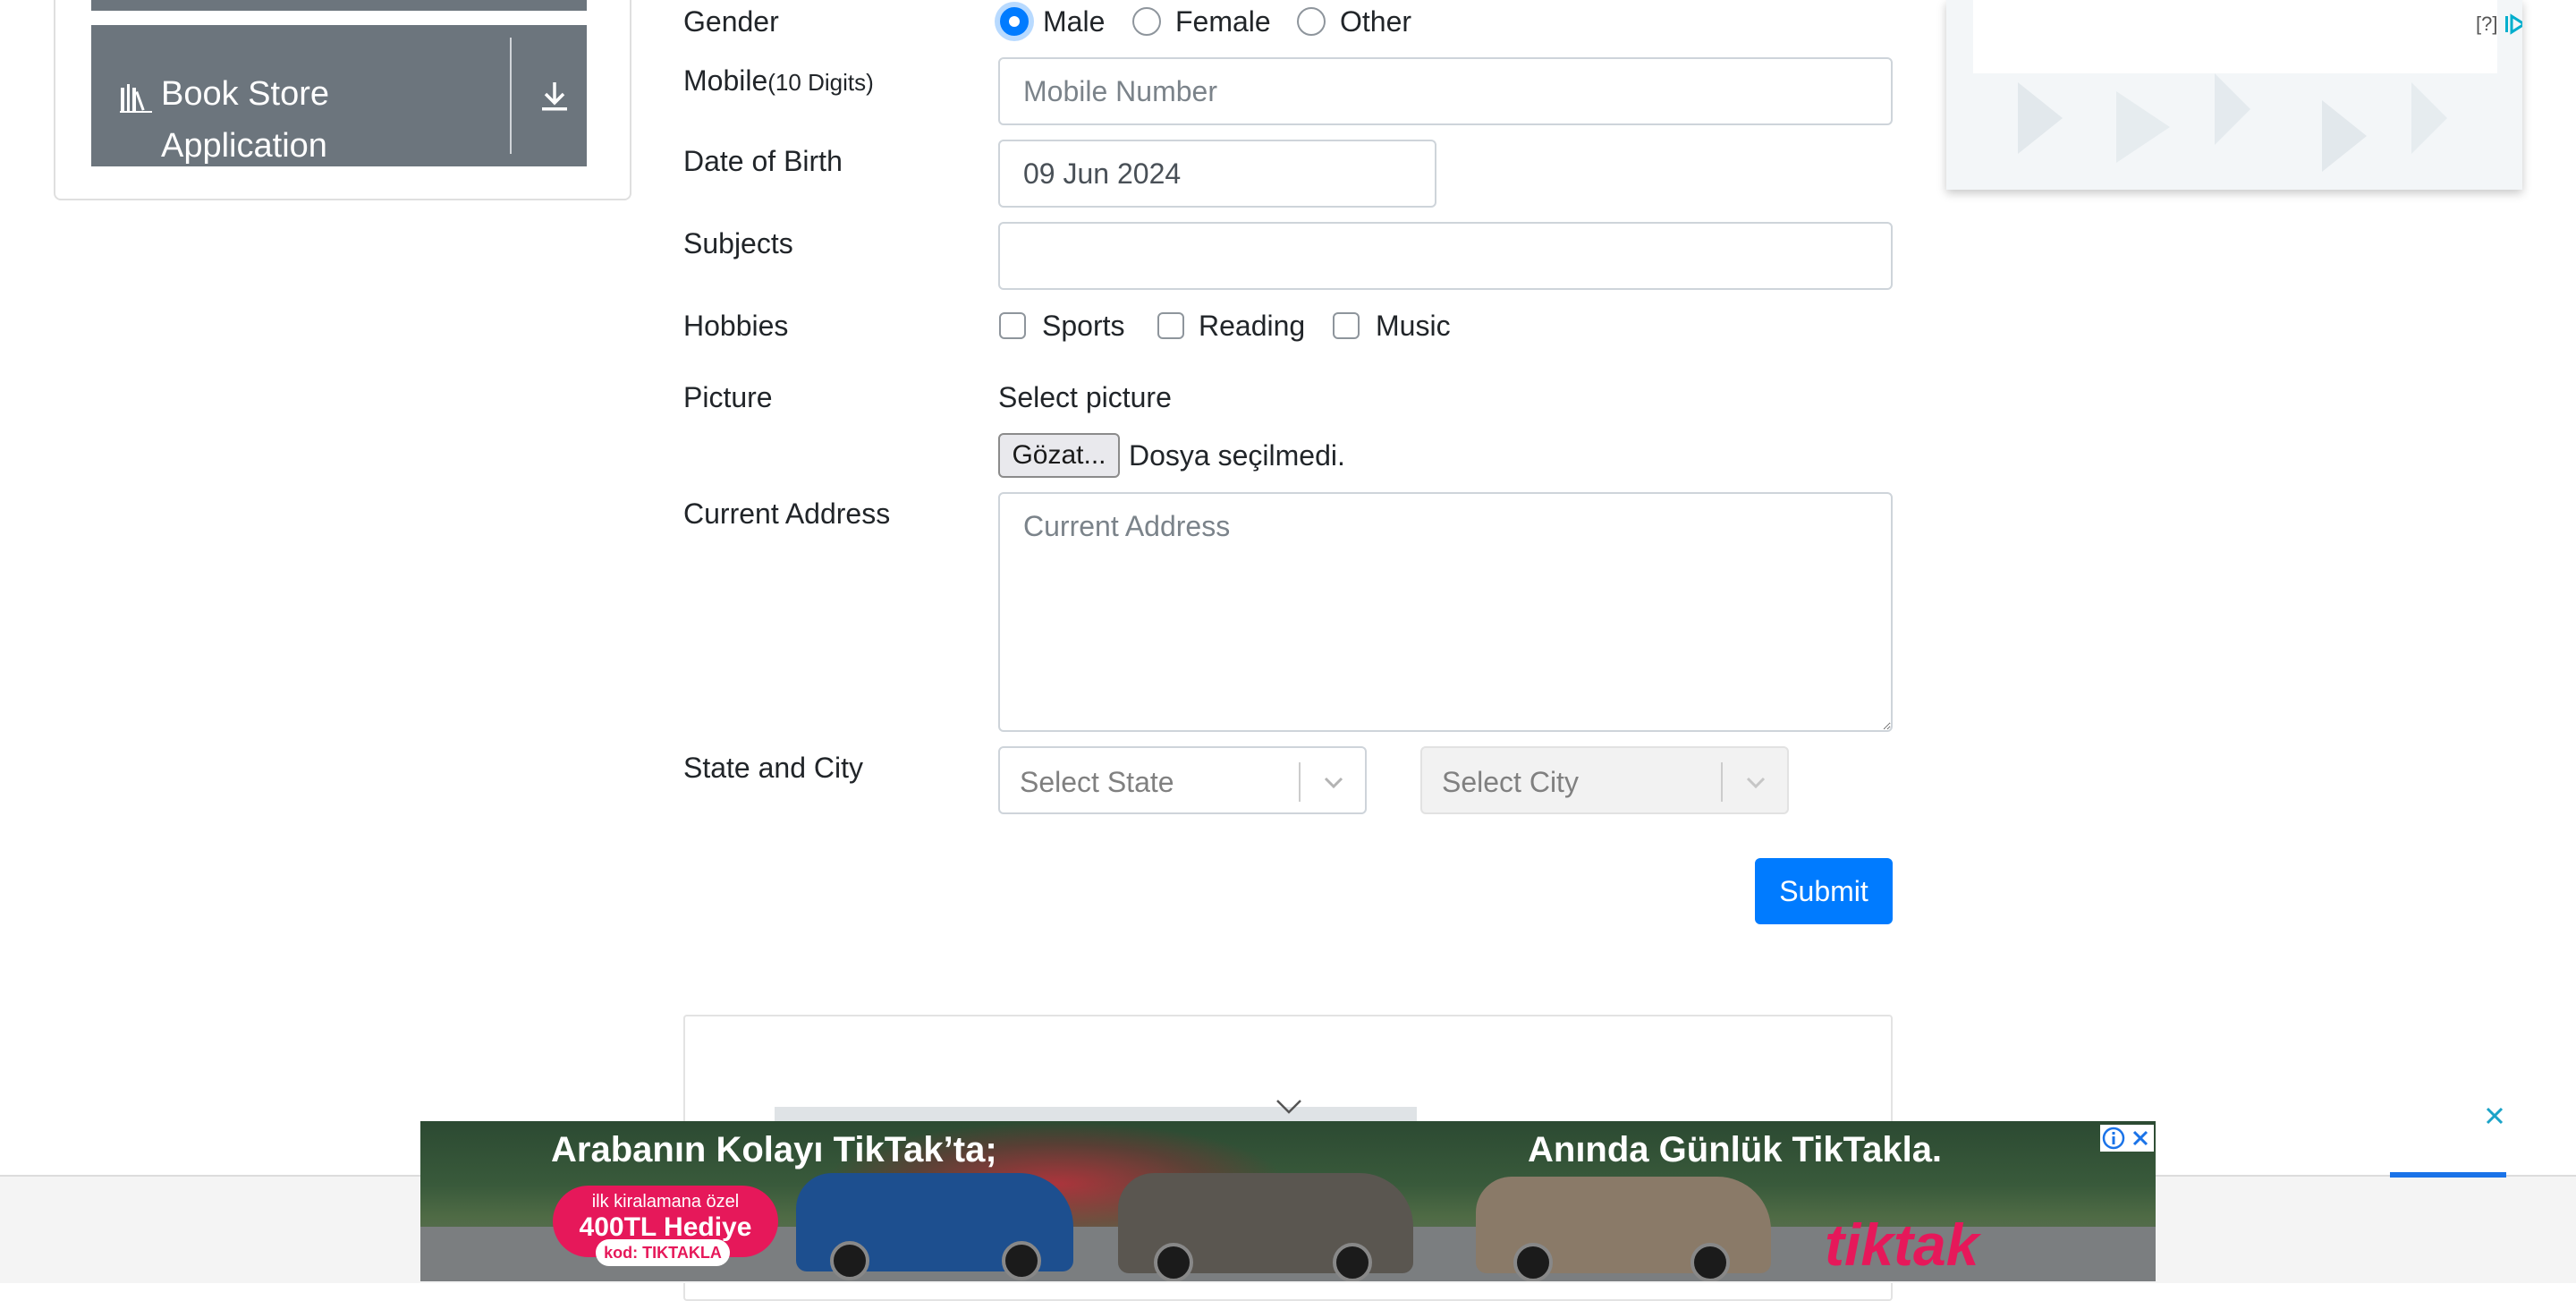  What do you see at coordinates (663, 1252) in the screenshot?
I see `banner-promo-code: kod: TIKTAKLA` at bounding box center [663, 1252].